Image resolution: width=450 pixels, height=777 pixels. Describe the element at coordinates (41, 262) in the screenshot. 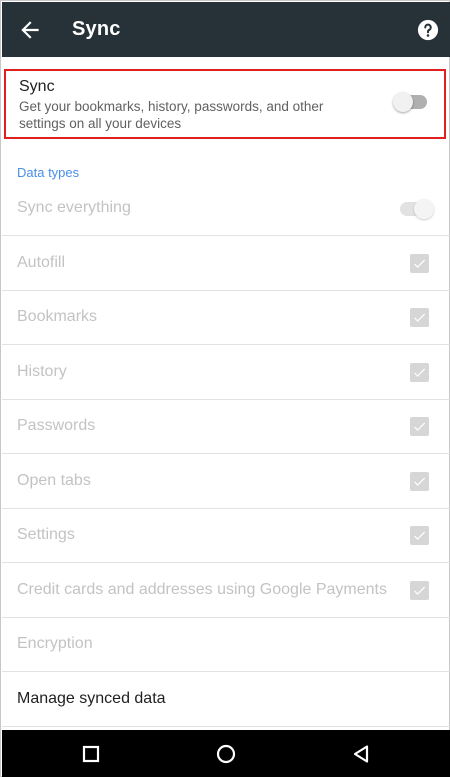

I see `data-type-label: Autofill` at that location.